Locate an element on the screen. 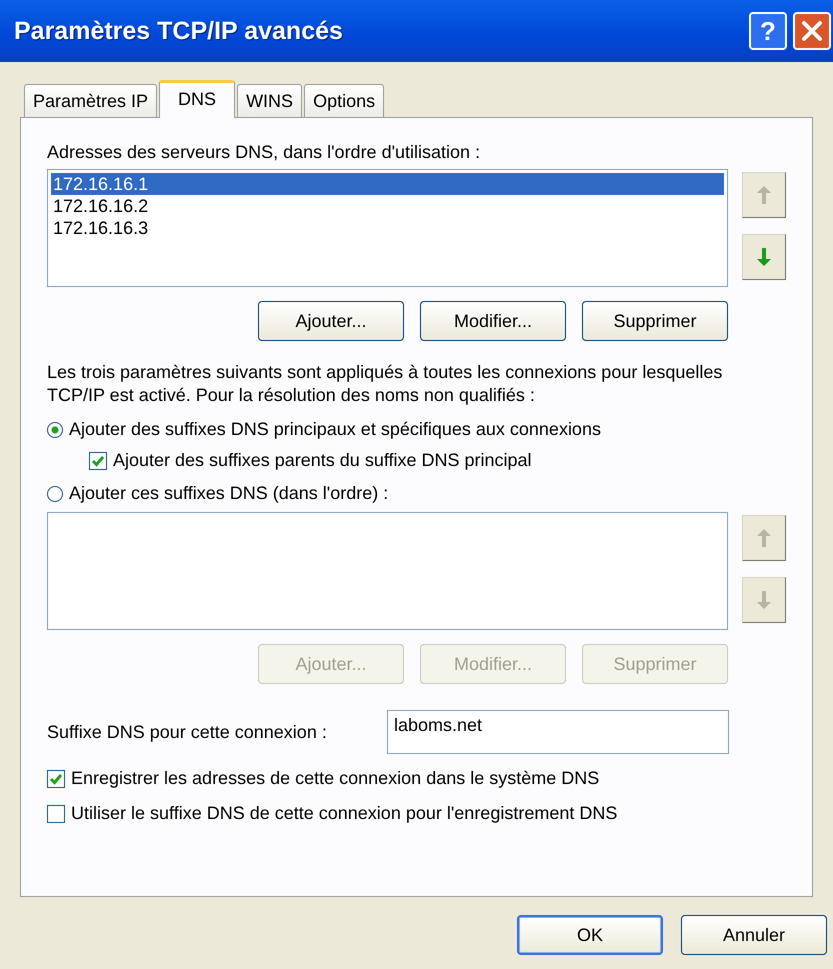 Image resolution: width=833 pixels, height=969 pixels. description-text: Les trois paramètres suivants sont appliqués à toutes les connexions pour lesquelles TCP/IP est activé. Pour la résolution des noms non qualifiés : is located at coordinates (385, 384).